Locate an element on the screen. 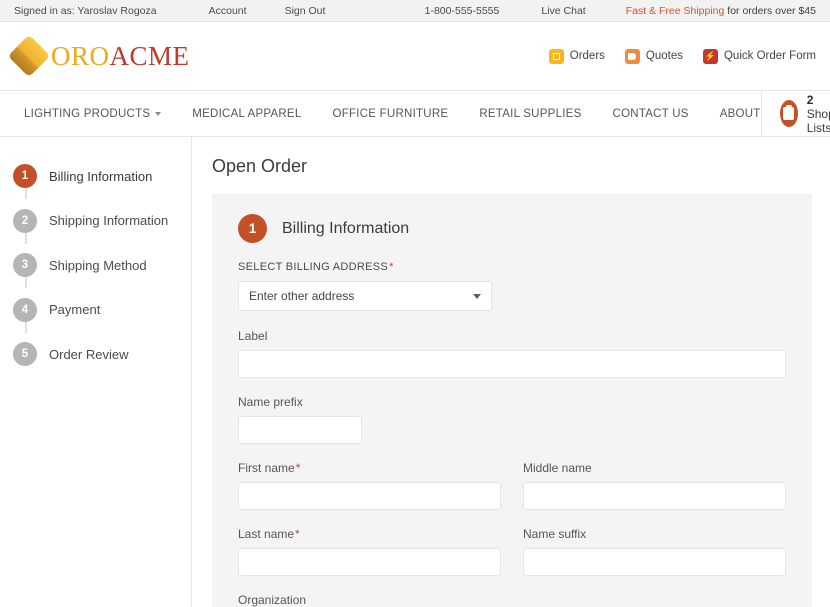 This screenshot has height=607, width=830. logo-diamond-icon is located at coordinates (29, 56).